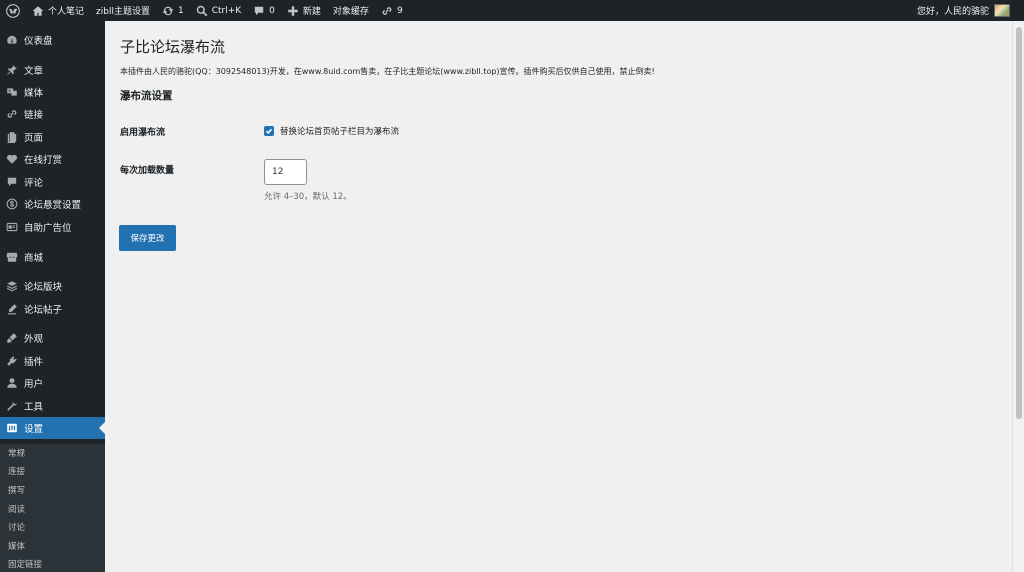 The image size is (1024, 572). Describe the element at coordinates (123, 10) in the screenshot. I see `theme-settings-link: zibll主题设置` at that location.